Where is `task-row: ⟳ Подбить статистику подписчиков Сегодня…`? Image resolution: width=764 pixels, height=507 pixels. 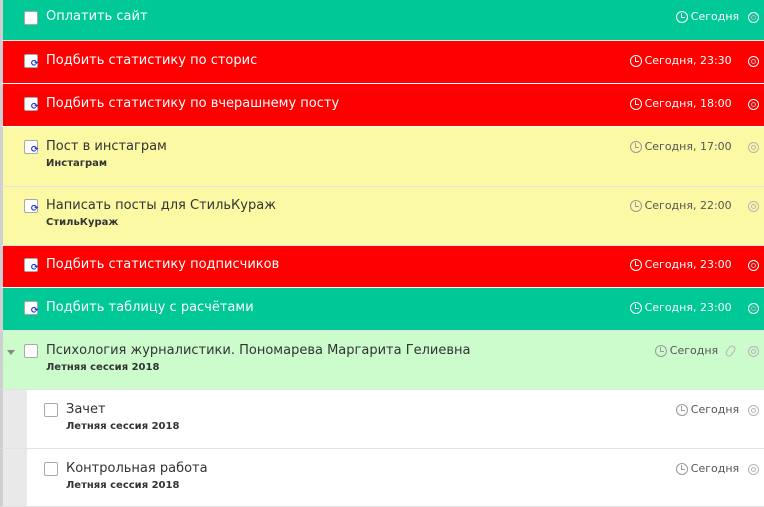 task-row: ⟳ Подбить статистику подписчиков Сегодня… is located at coordinates (382, 267).